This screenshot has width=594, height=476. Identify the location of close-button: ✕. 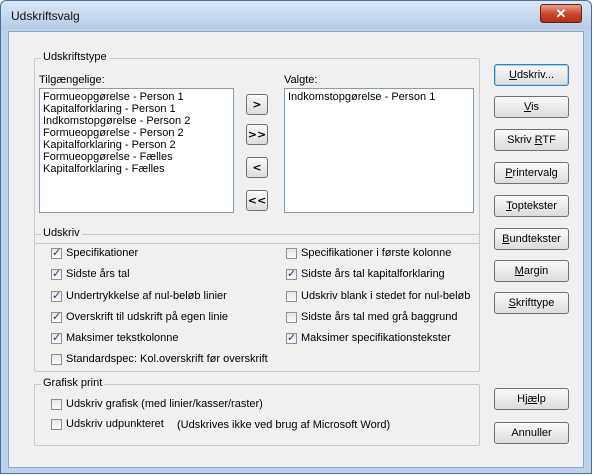
(561, 13).